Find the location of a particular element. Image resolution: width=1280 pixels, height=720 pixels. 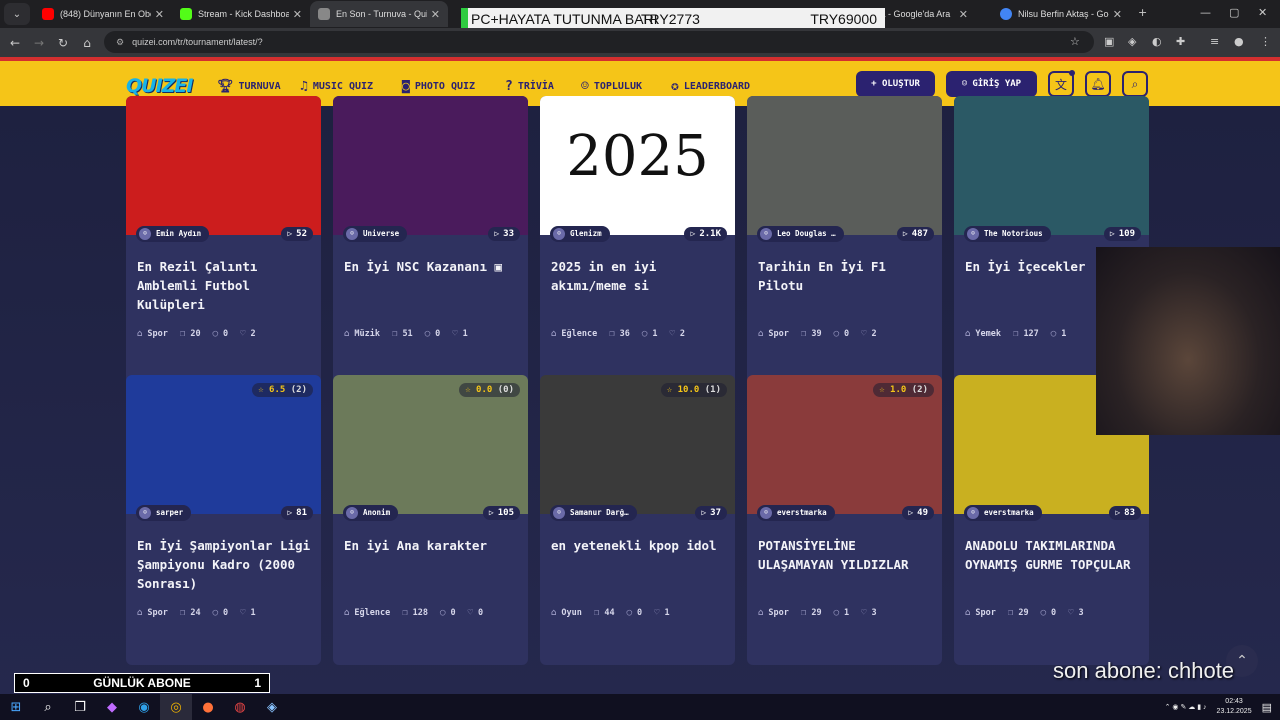

windows-start-icon: ⊞ is located at coordinates (16, 707).